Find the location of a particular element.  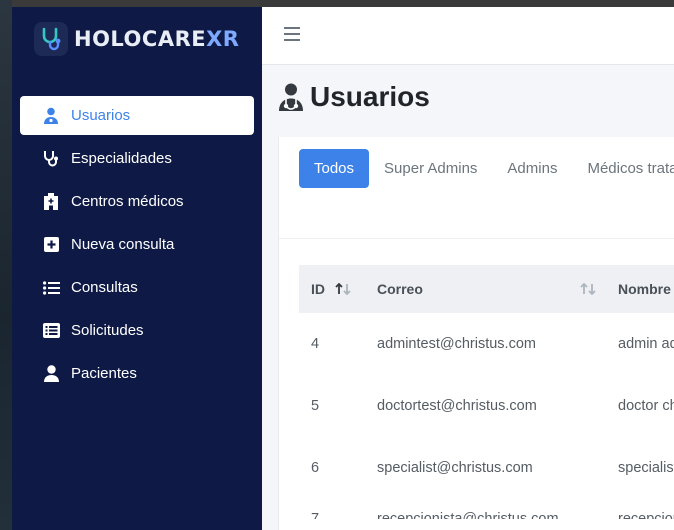

column-header-nombre: Nombre is located at coordinates (646, 289).